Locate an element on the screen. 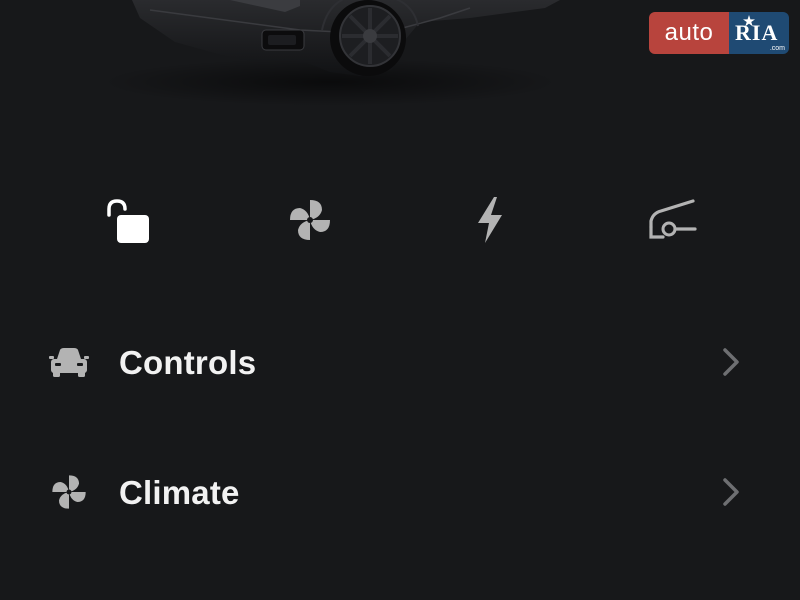 The width and height of the screenshot is (800, 600). fan-icon-wrap is located at coordinates (69, 492).